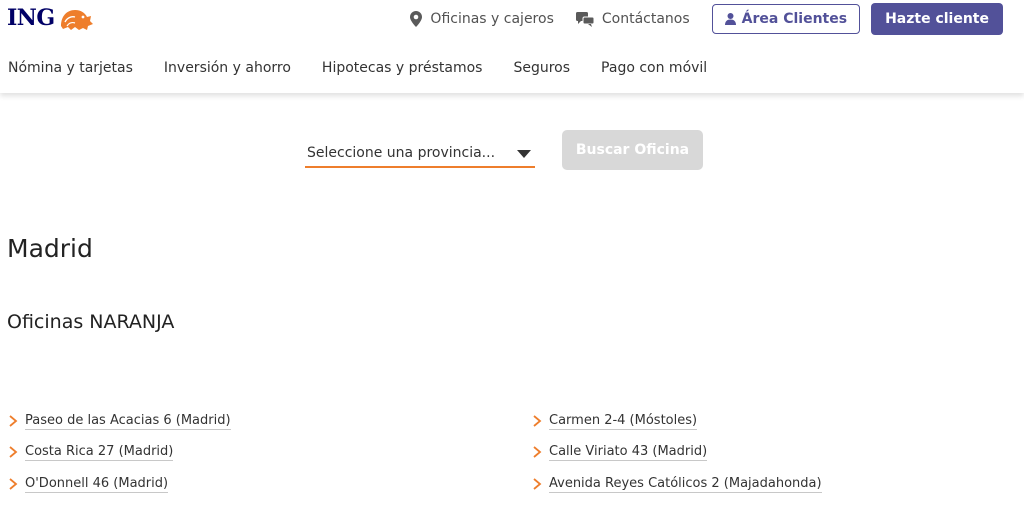 The image size is (1024, 506). What do you see at coordinates (31, 18) in the screenshot?
I see `logo-text: ING` at bounding box center [31, 18].